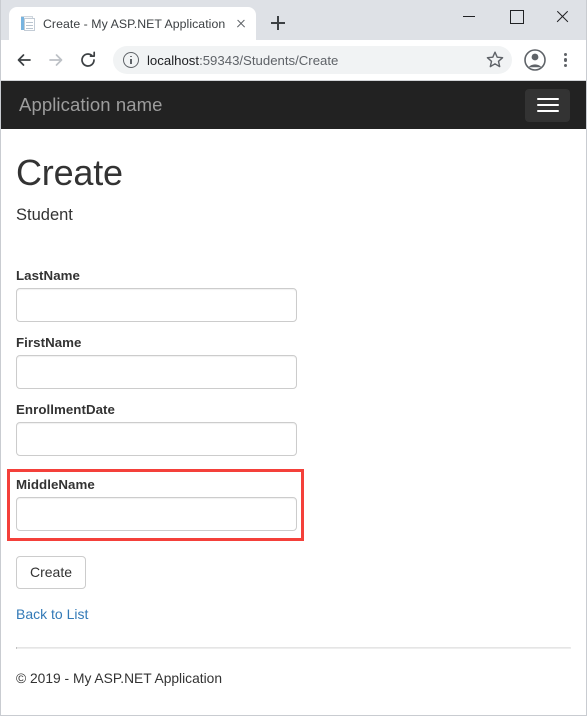 This screenshot has height=716, width=587. I want to click on window-close-icon, so click(563, 16).